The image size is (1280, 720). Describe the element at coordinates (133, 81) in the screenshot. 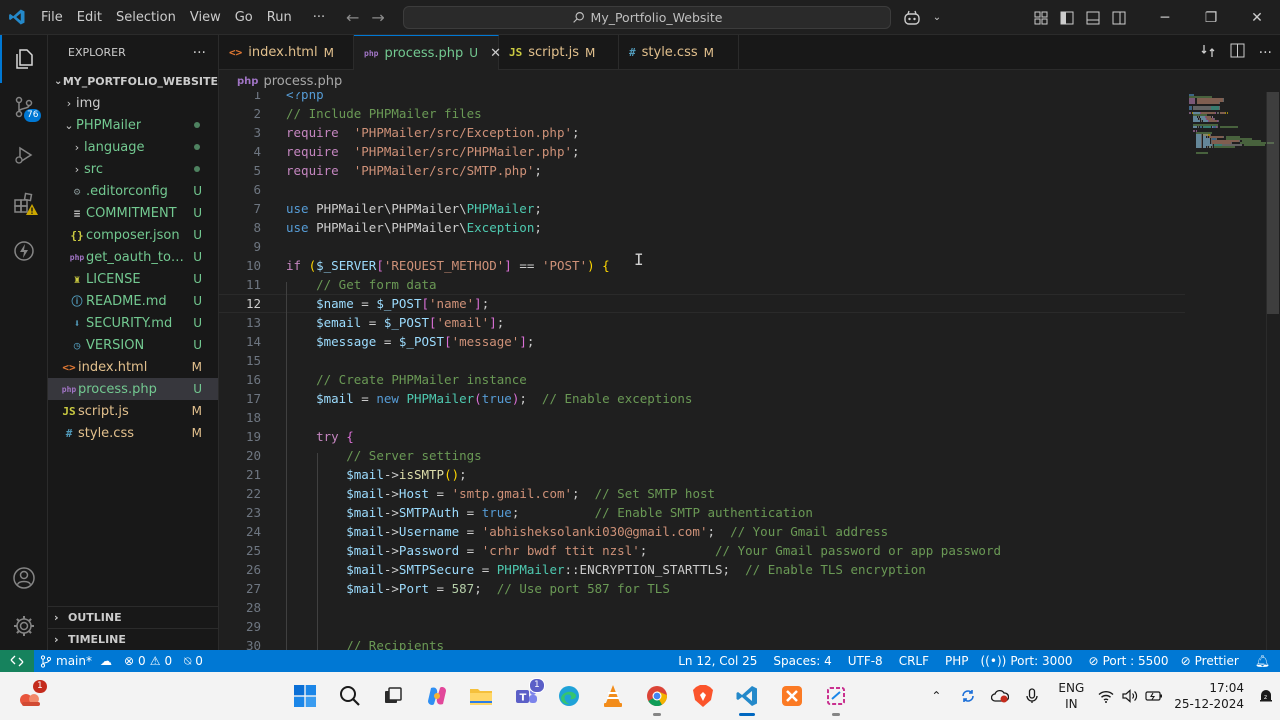

I see `workspace-root: ⌄ MY_PORTFOLIO_WEBSITE` at that location.